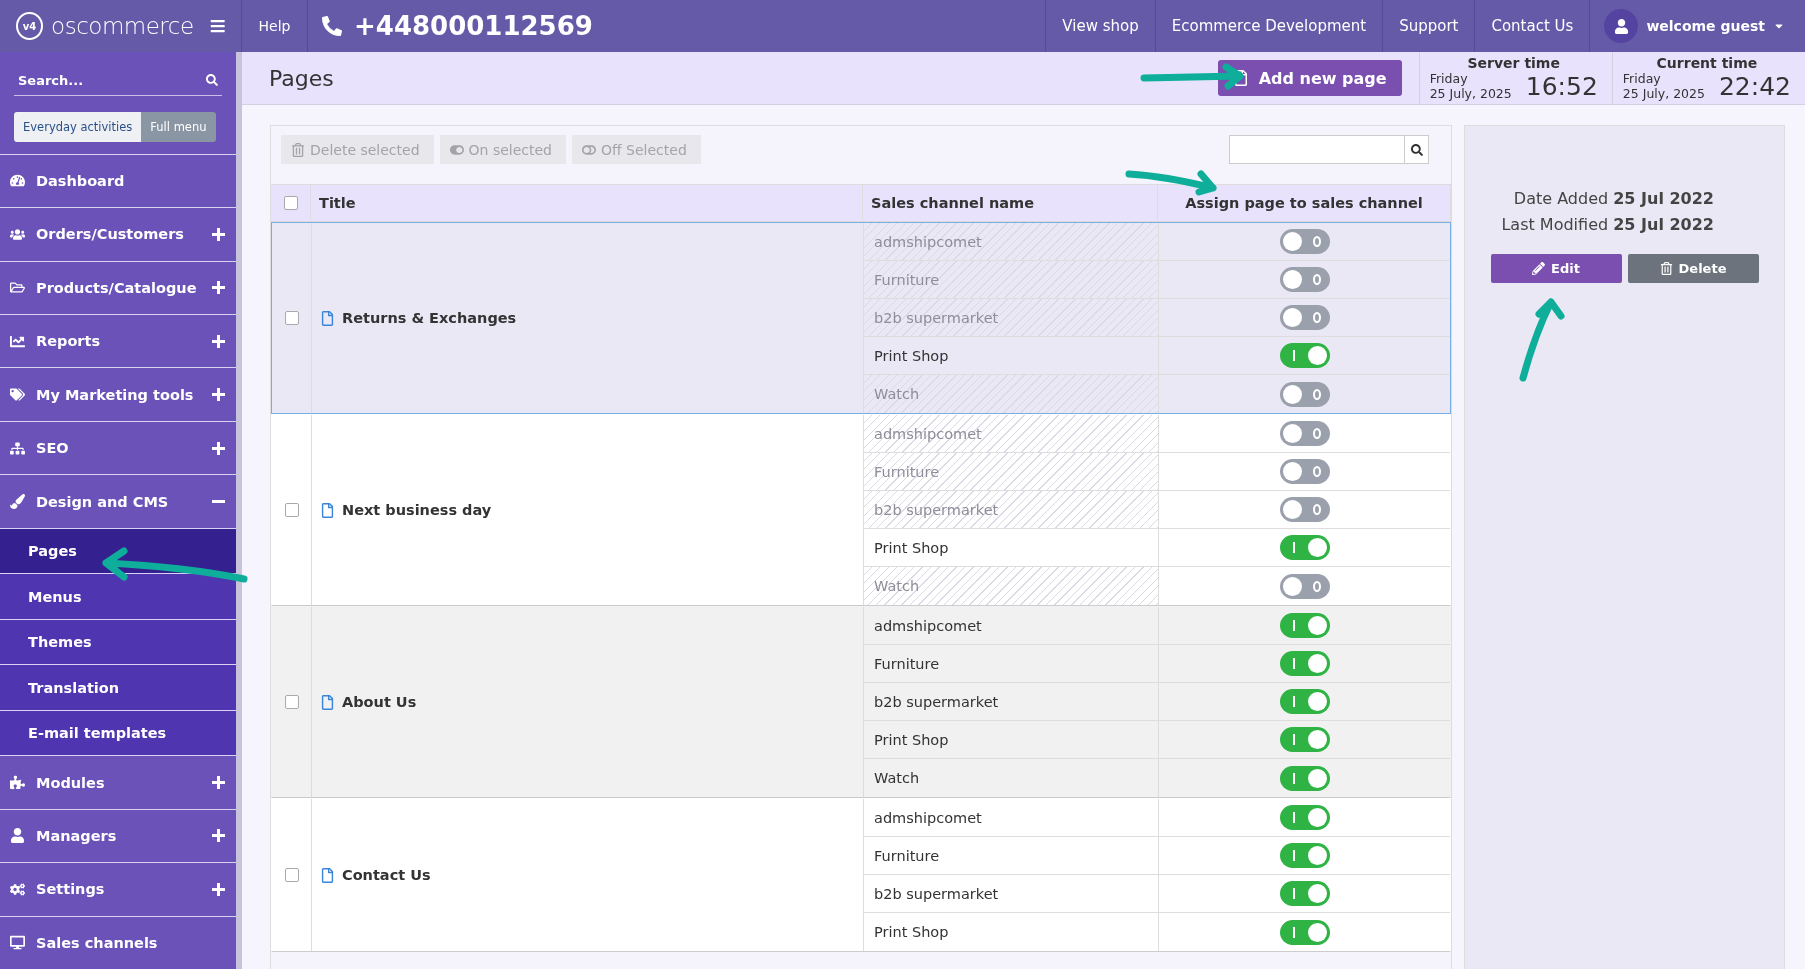 The height and width of the screenshot is (969, 1805). I want to click on sidebar-item: Settings, so click(118, 889).